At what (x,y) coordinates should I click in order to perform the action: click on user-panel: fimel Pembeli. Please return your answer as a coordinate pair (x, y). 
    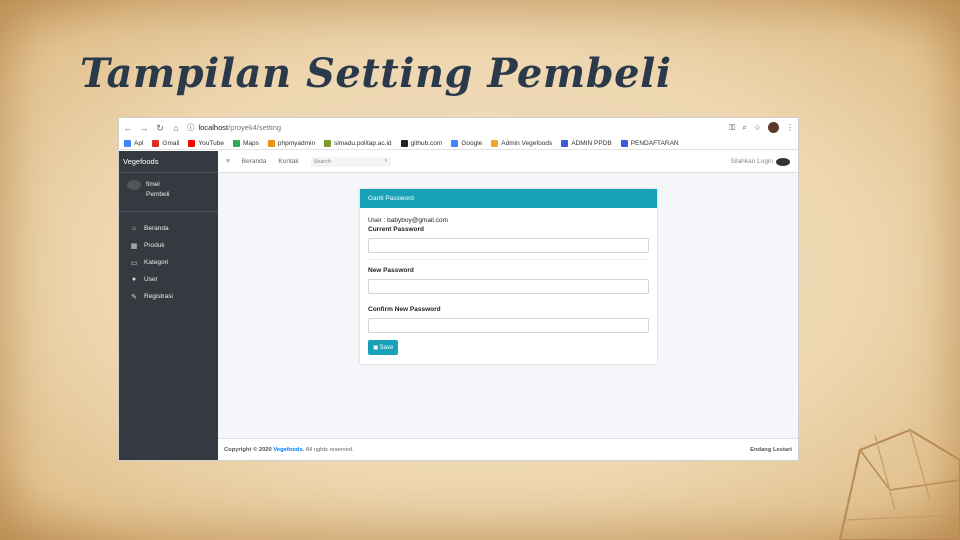
    Looking at the image, I should click on (168, 192).